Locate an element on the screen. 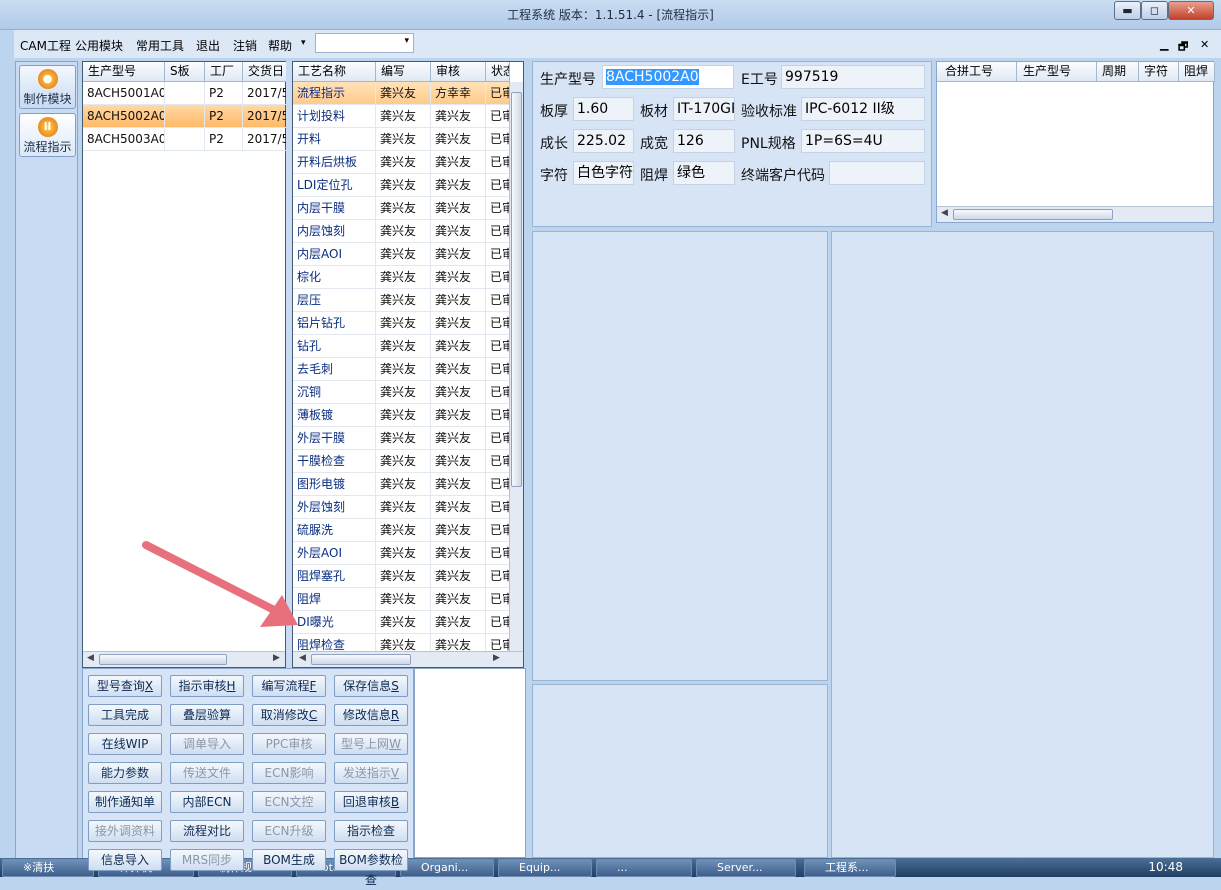 This screenshot has width=1221, height=890. table-row: 阻焊龚兴友龚兴友已审 is located at coordinates (401, 599).